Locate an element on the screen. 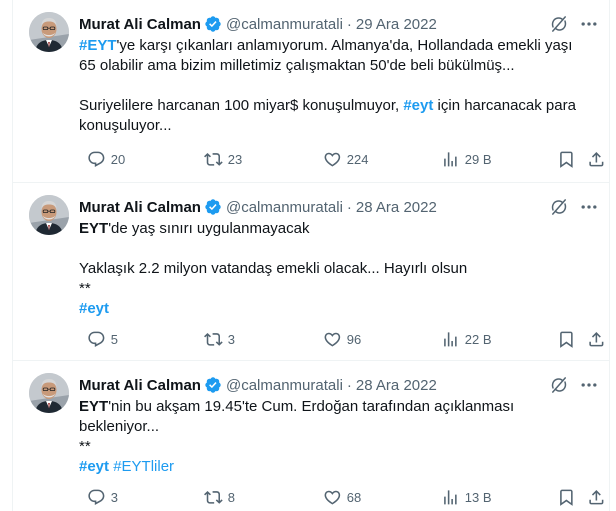 The image size is (616, 511). like-button: 96 is located at coordinates (342, 339).